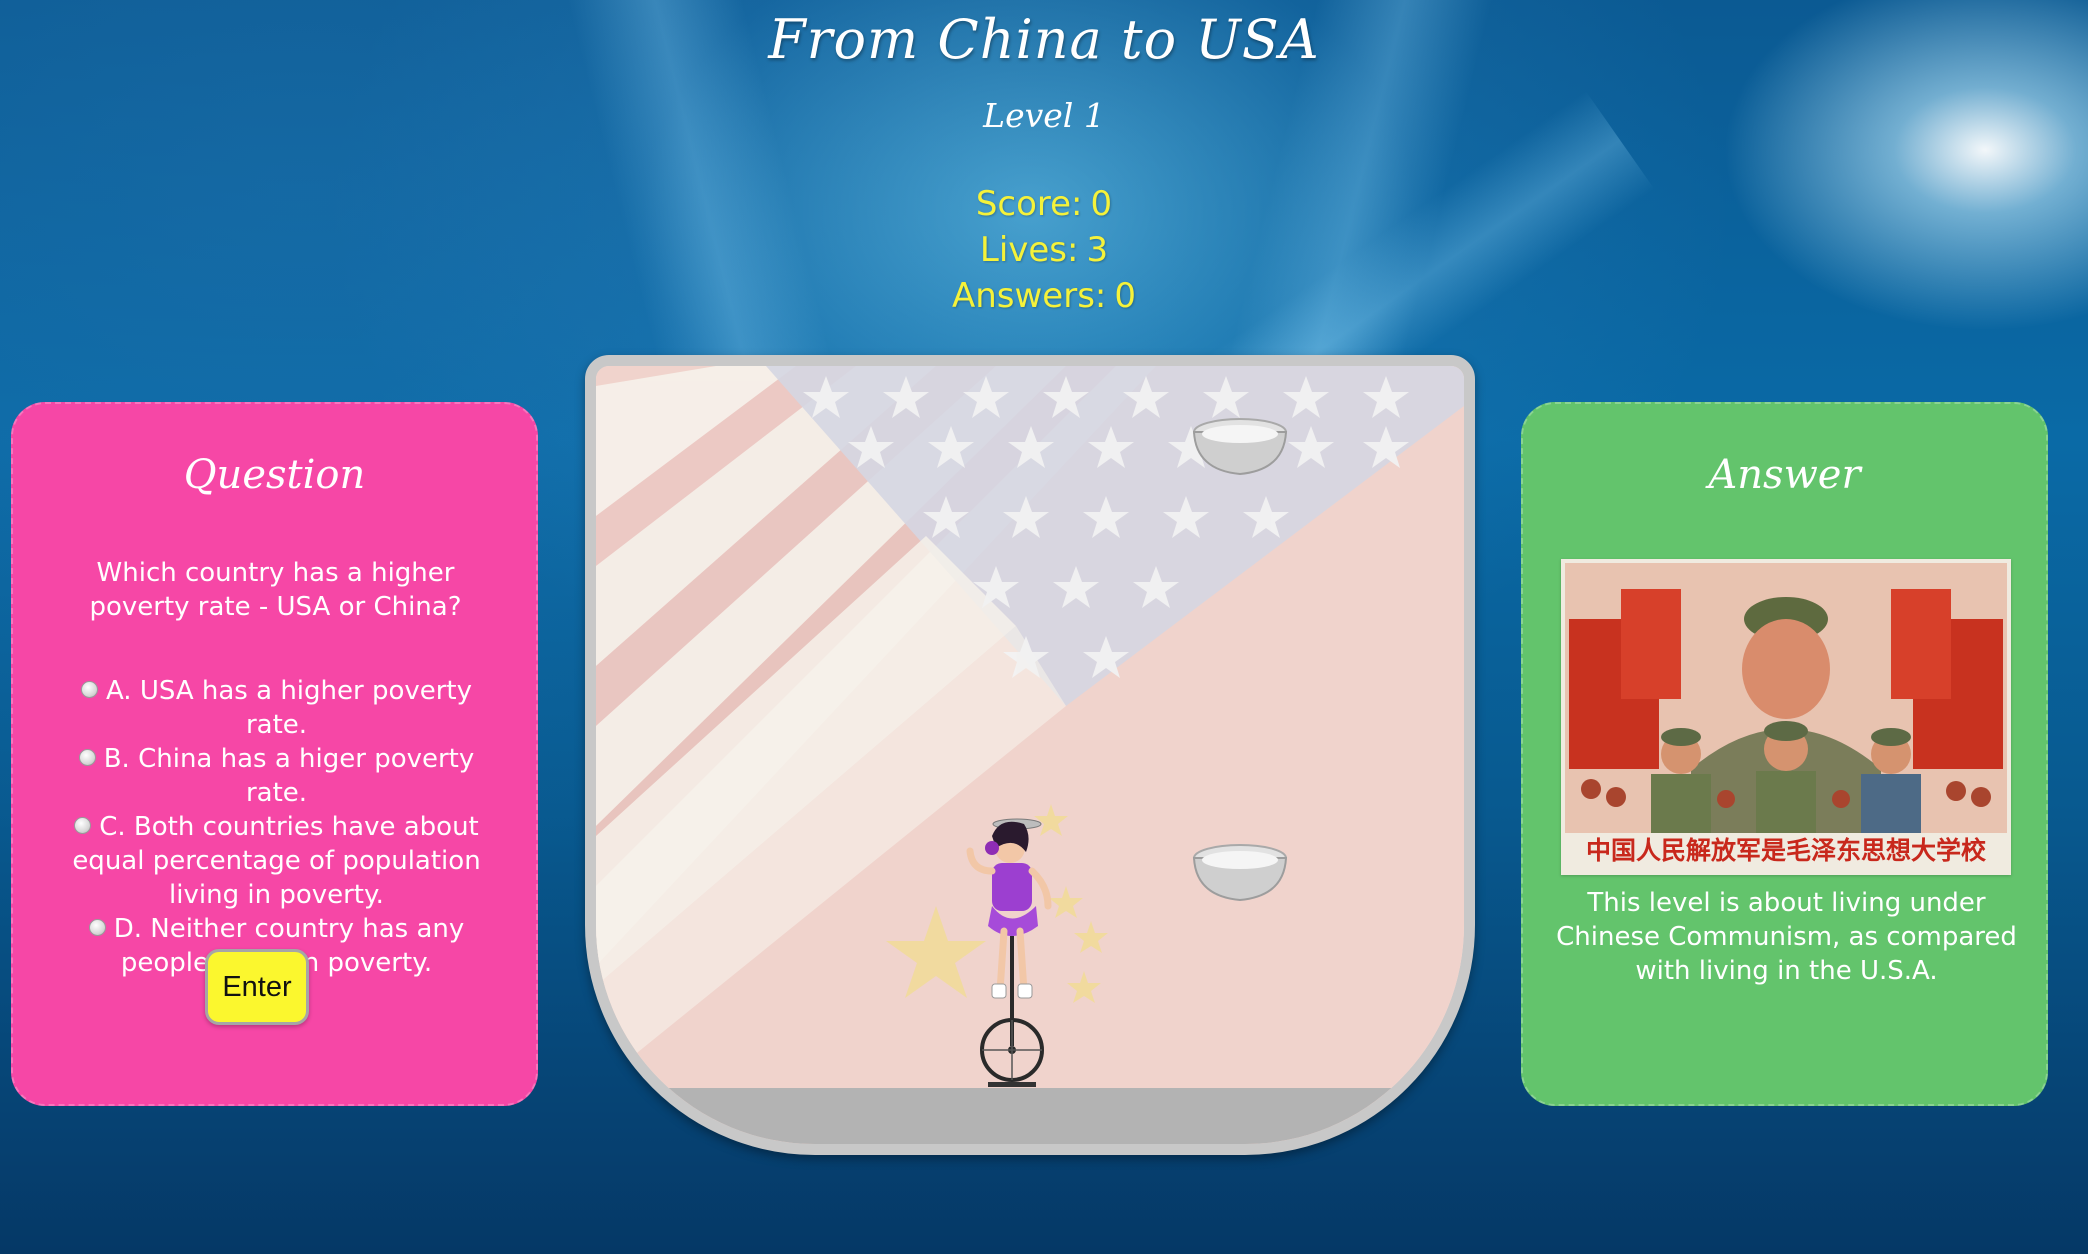 The image size is (2088, 1254). I want to click on poster-slogan: 中国人民解放军是毛泽东思想大学校, so click(1785, 850).